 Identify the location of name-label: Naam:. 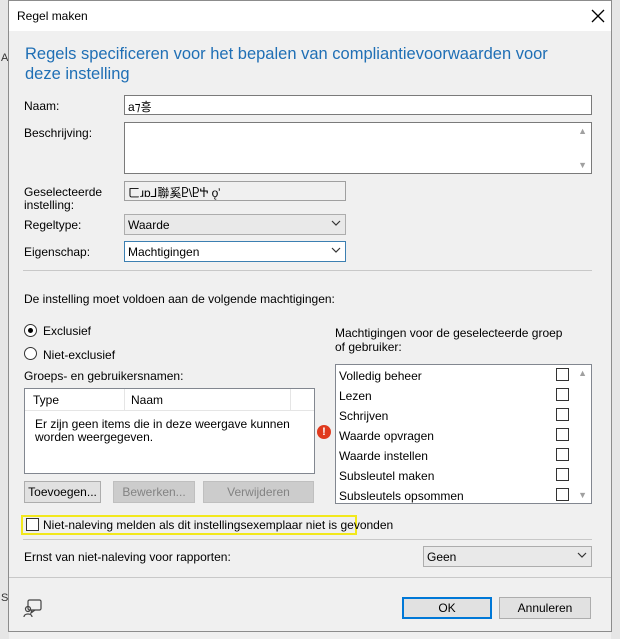
(42, 106).